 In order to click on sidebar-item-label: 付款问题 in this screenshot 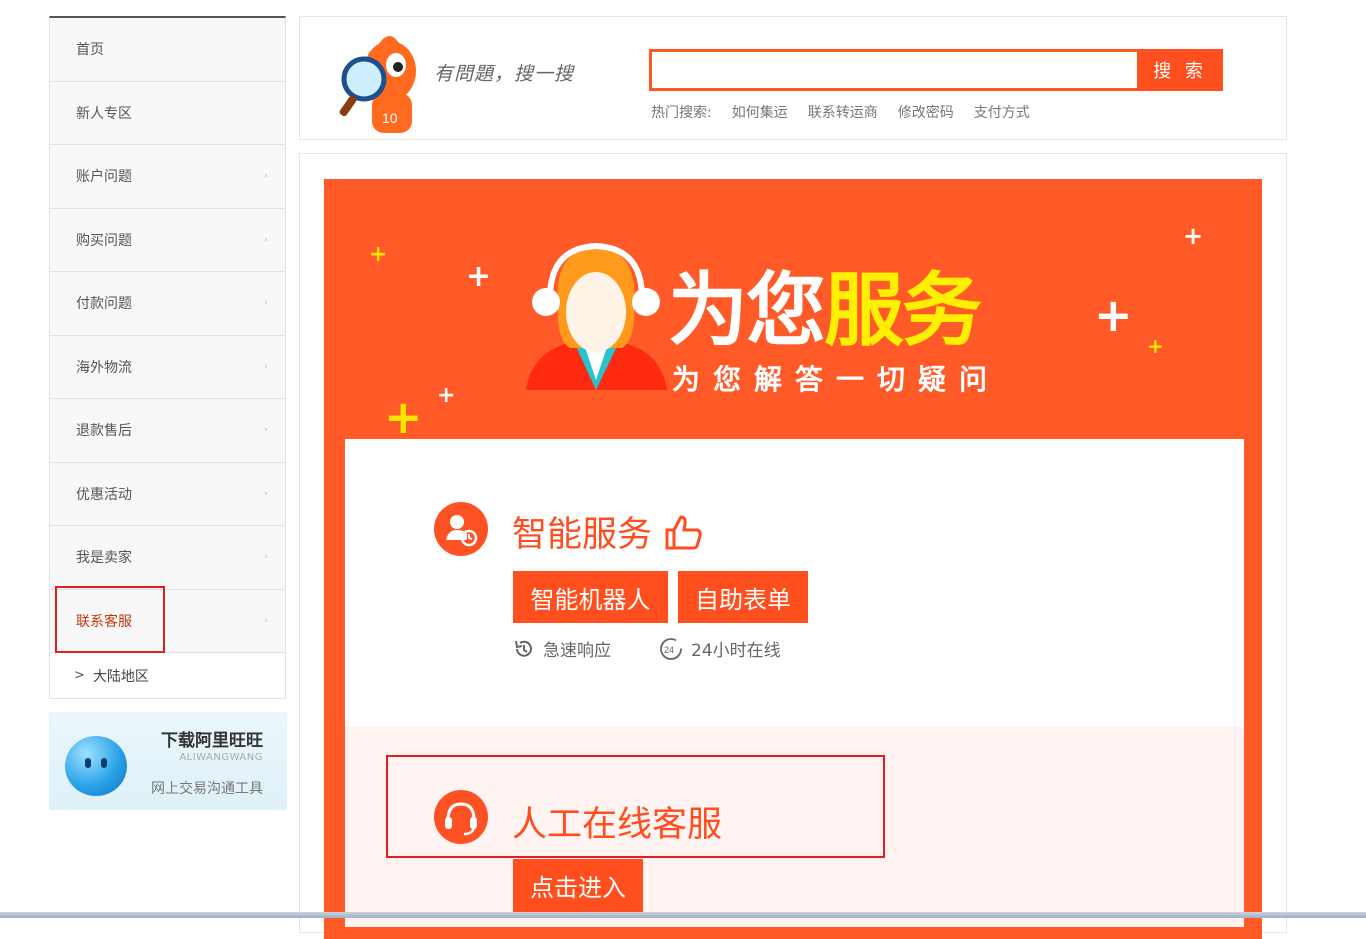, I will do `click(104, 304)`.